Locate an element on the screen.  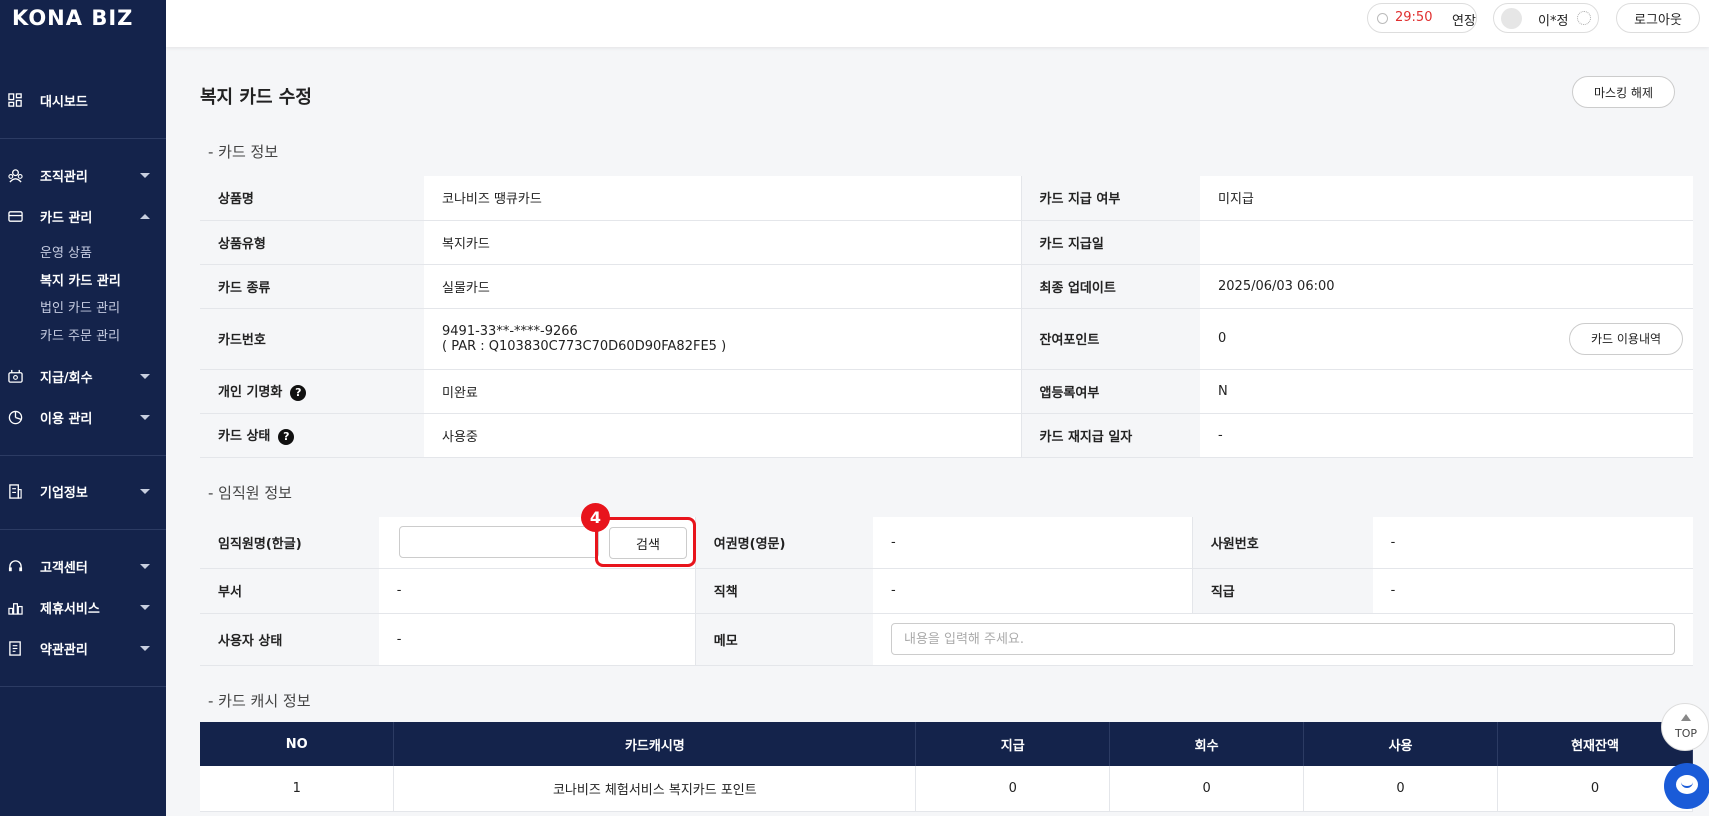
table-row: 부서 - 직책 - 직급 - is located at coordinates (946, 591).